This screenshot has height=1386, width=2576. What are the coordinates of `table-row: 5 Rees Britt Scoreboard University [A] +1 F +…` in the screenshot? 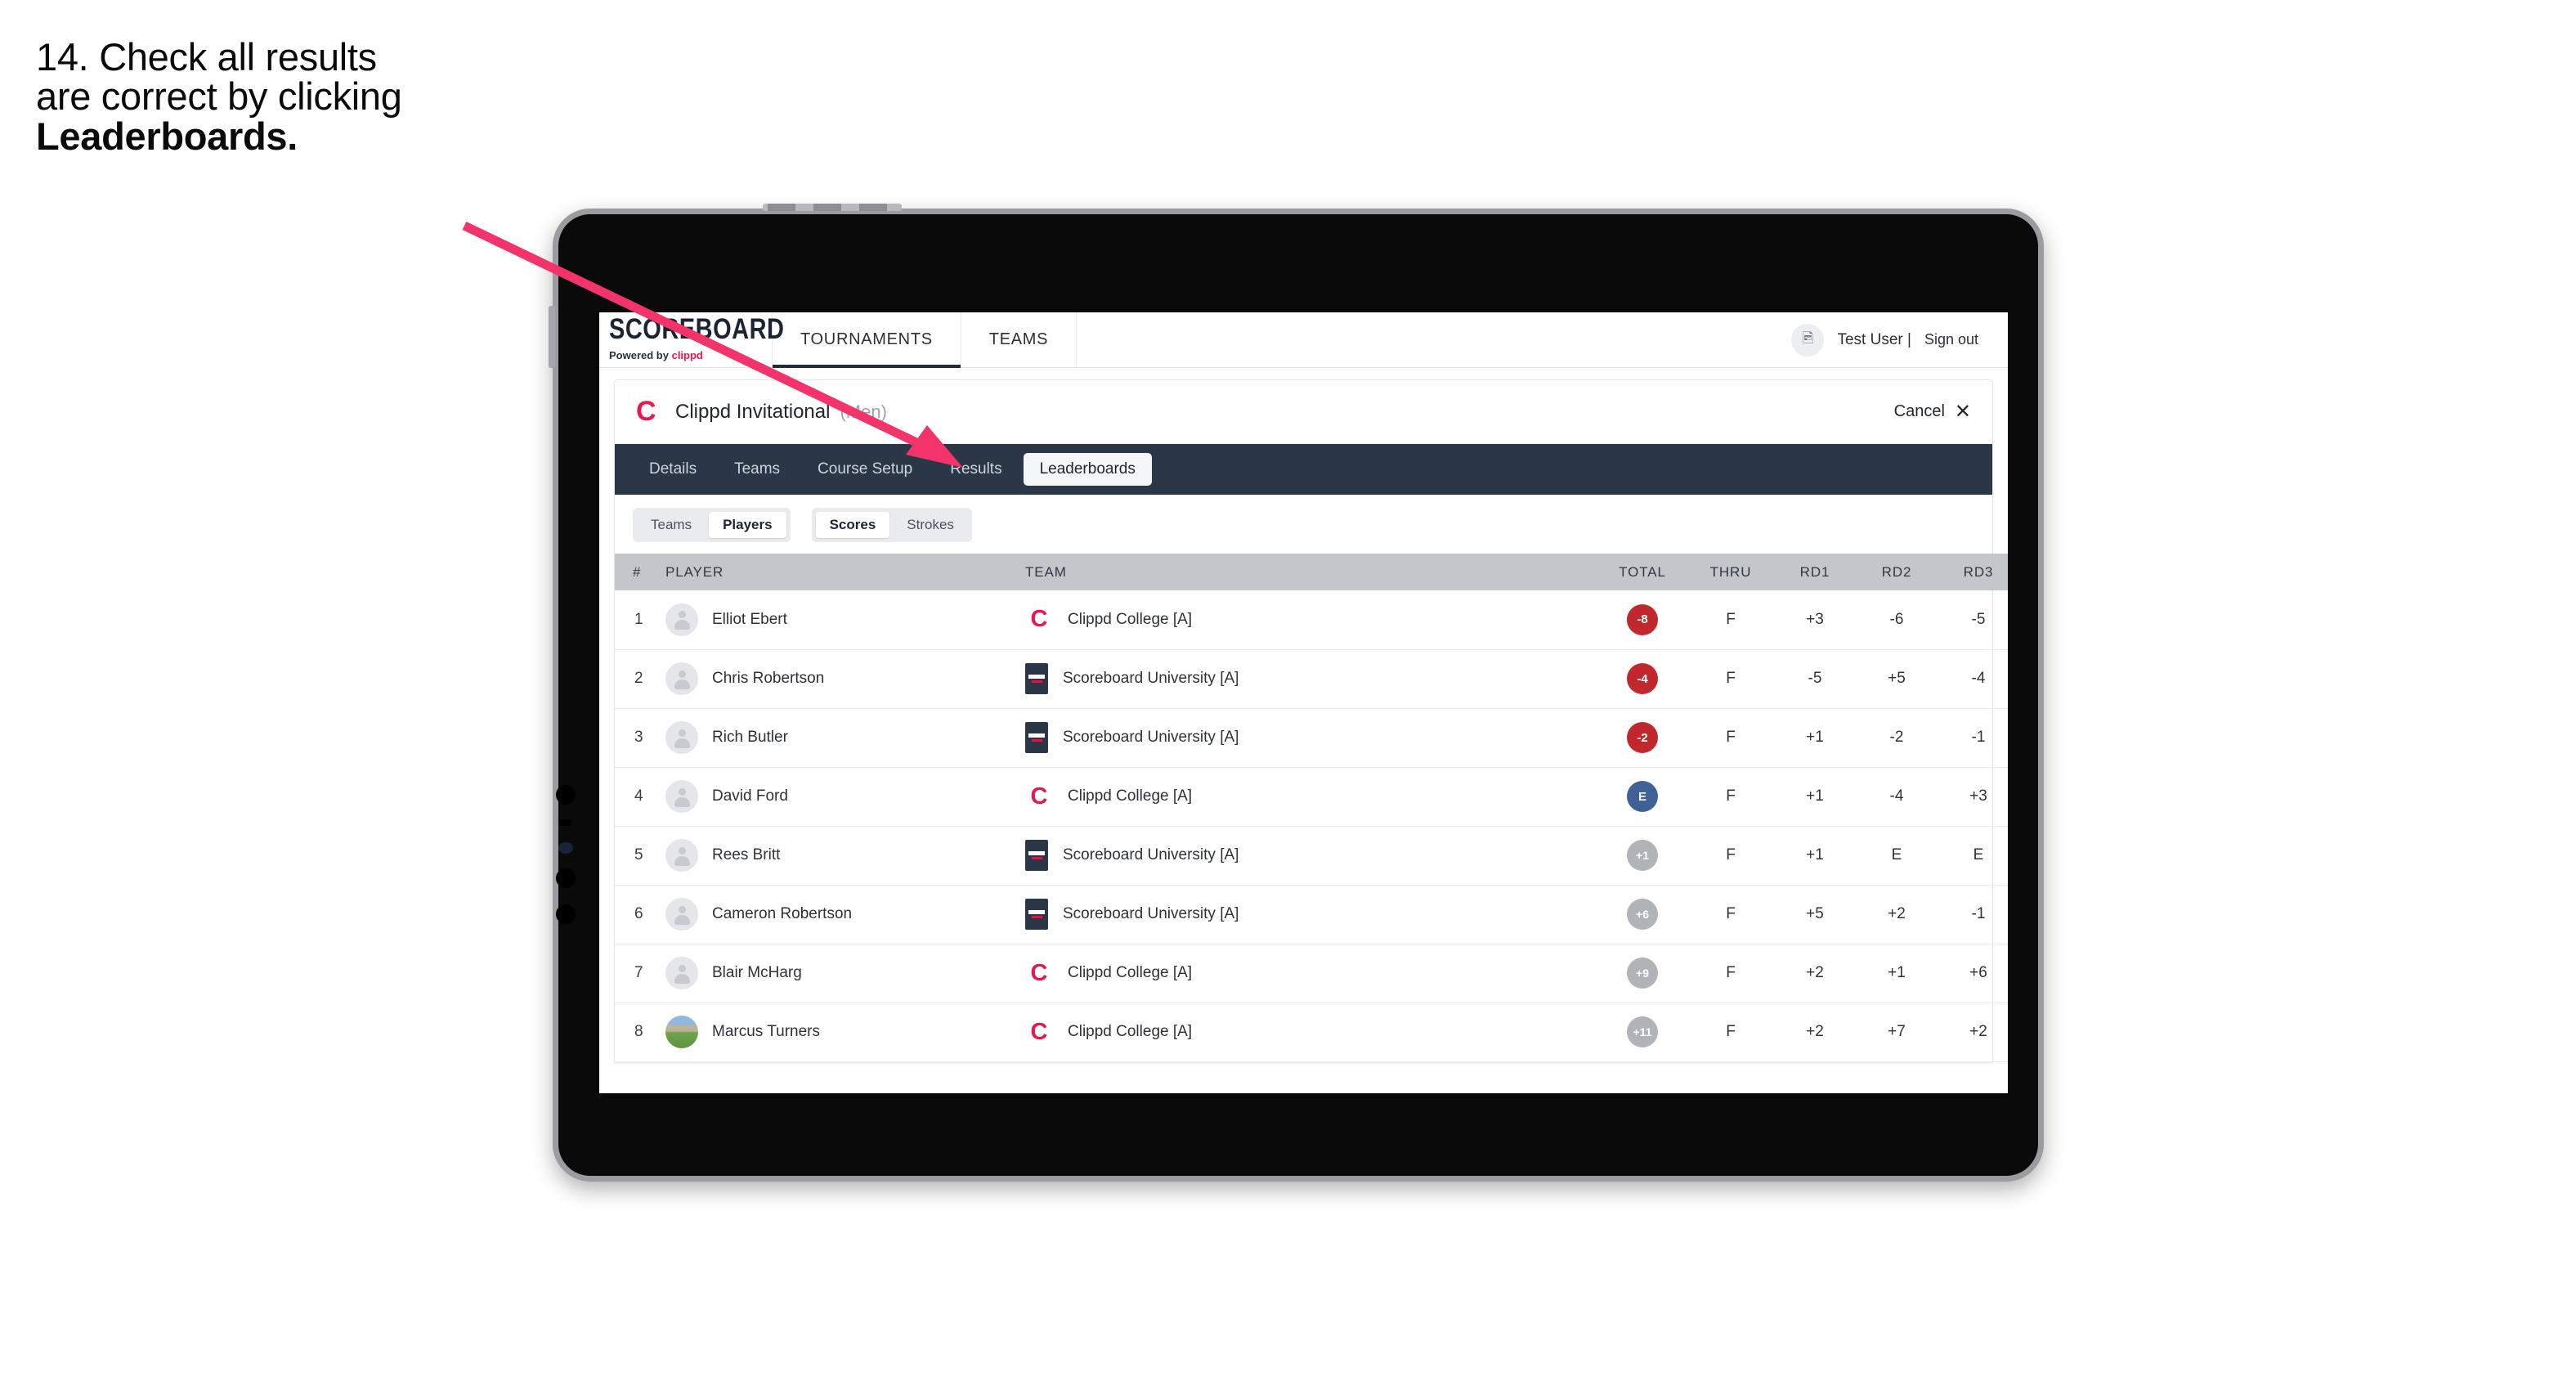 It's located at (1311, 856).